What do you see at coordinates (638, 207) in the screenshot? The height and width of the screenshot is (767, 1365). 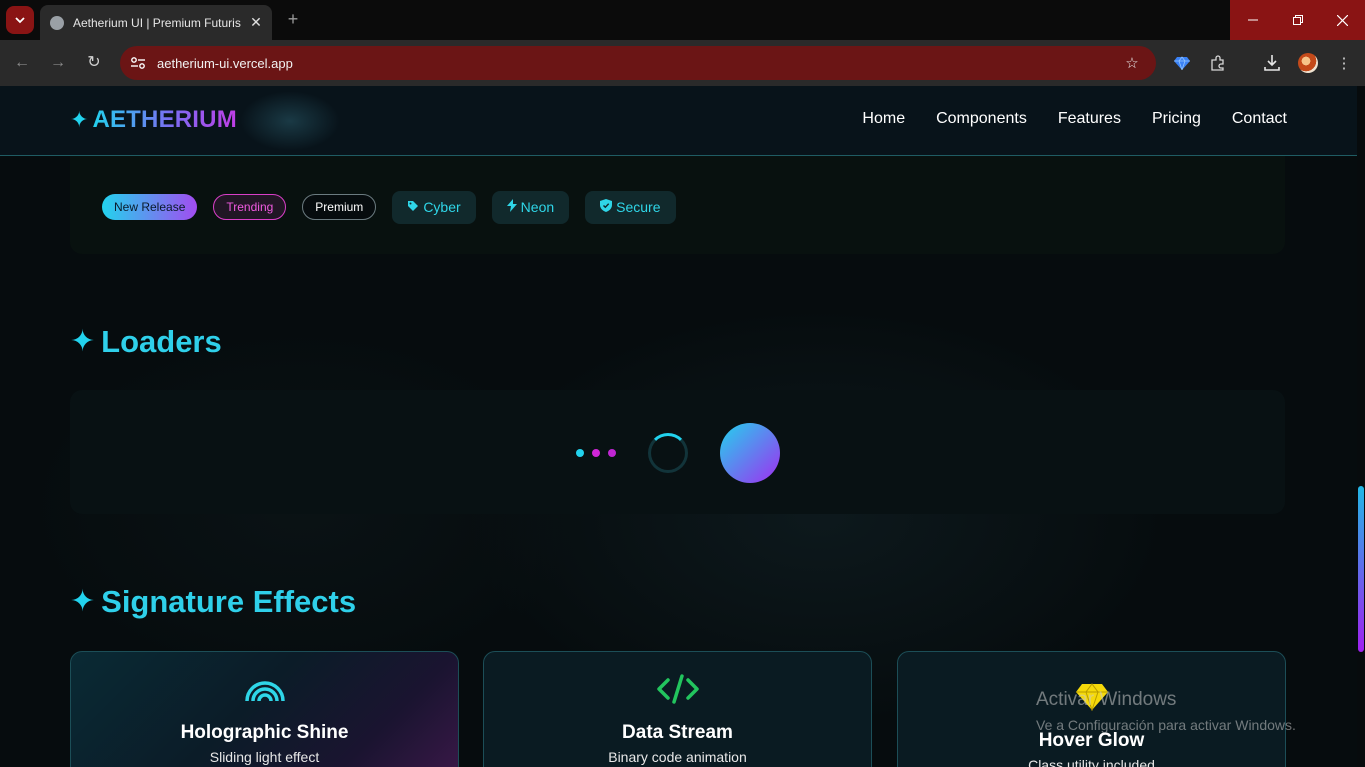 I see `chip-secure-label: Secure` at bounding box center [638, 207].